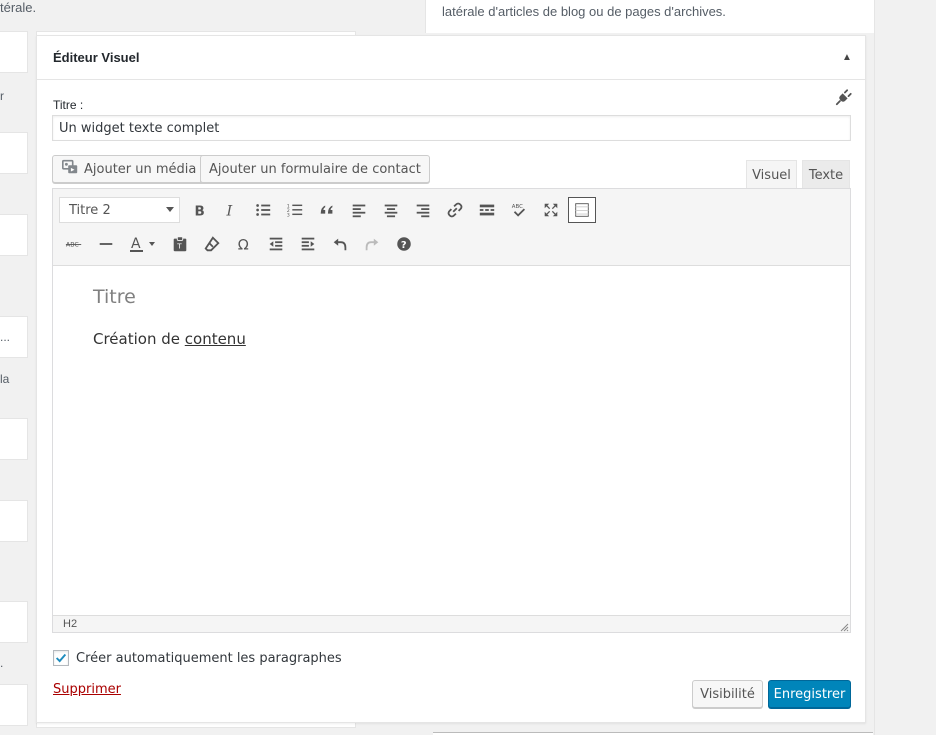 The image size is (936, 735). I want to click on align-left-icon, so click(359, 210).